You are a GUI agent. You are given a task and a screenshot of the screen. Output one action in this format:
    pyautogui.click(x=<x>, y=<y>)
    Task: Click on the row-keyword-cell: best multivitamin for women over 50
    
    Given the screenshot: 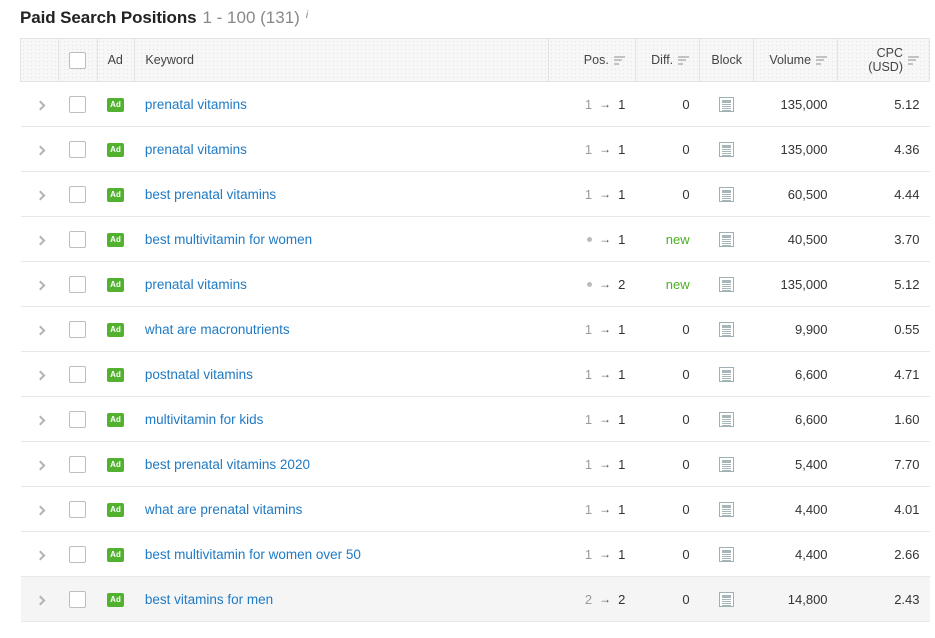 What is the action you would take?
    pyautogui.click(x=341, y=554)
    